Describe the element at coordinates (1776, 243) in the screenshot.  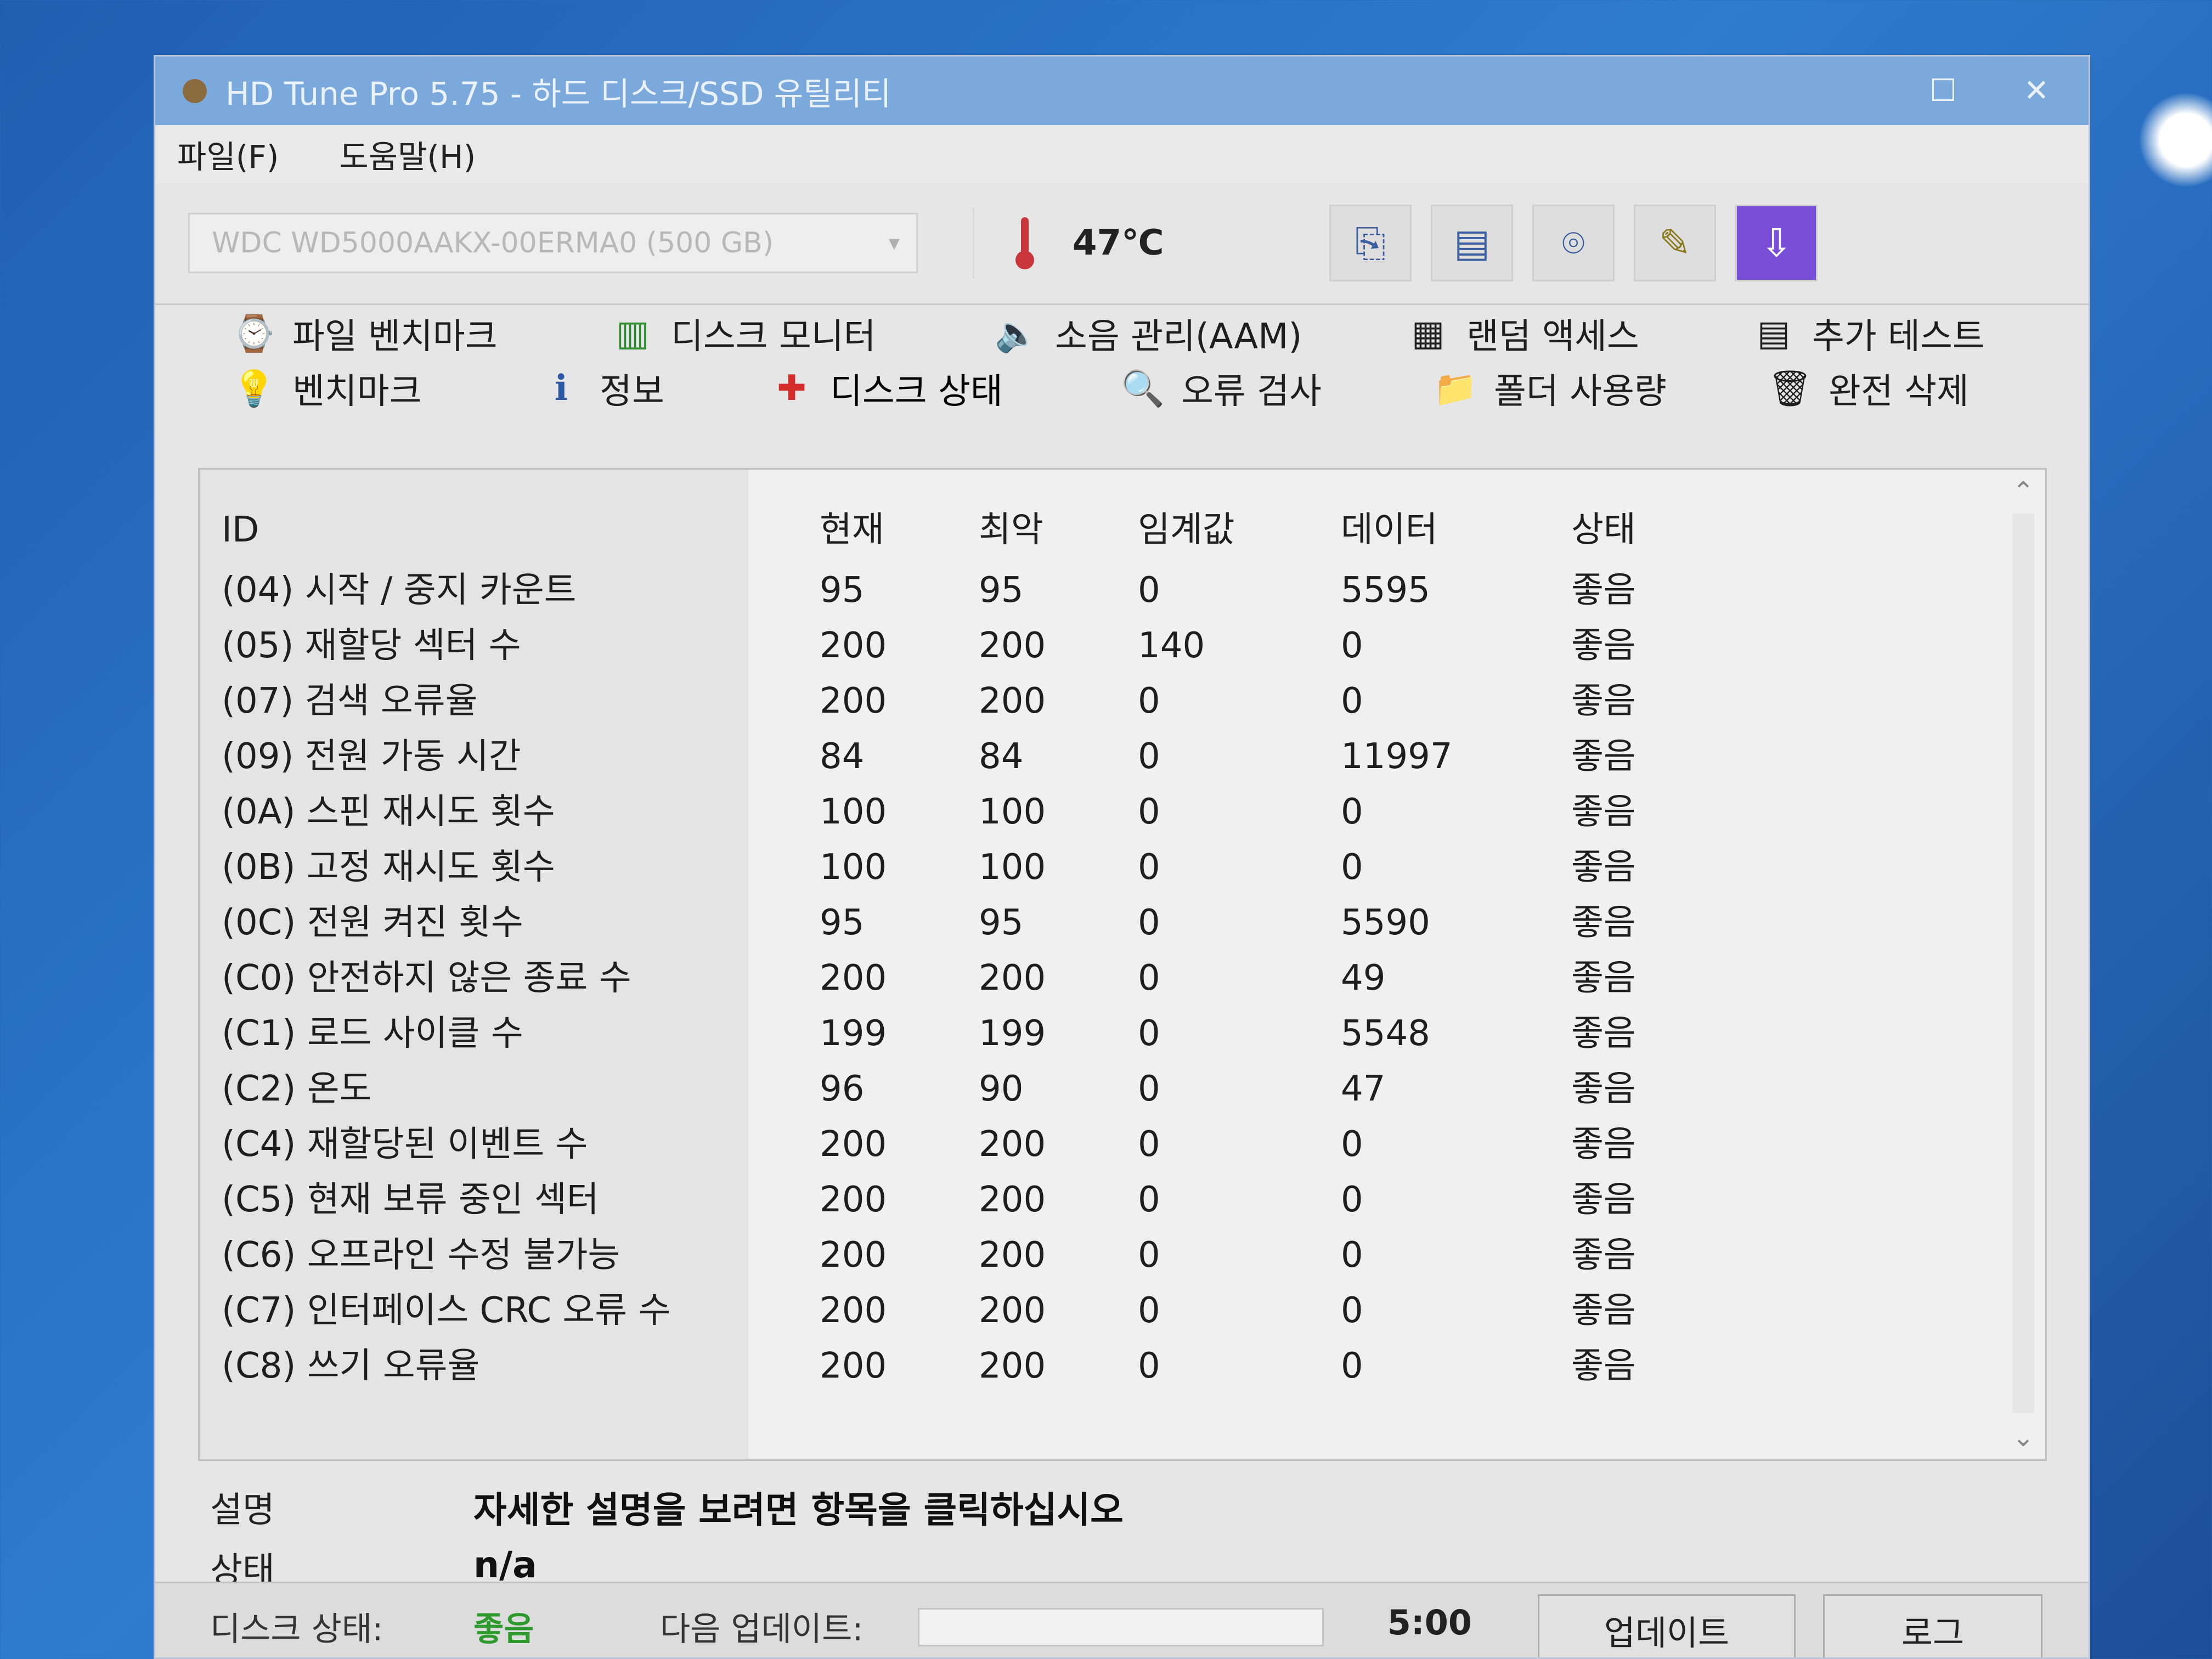
I see `exit-button: ⇩` at that location.